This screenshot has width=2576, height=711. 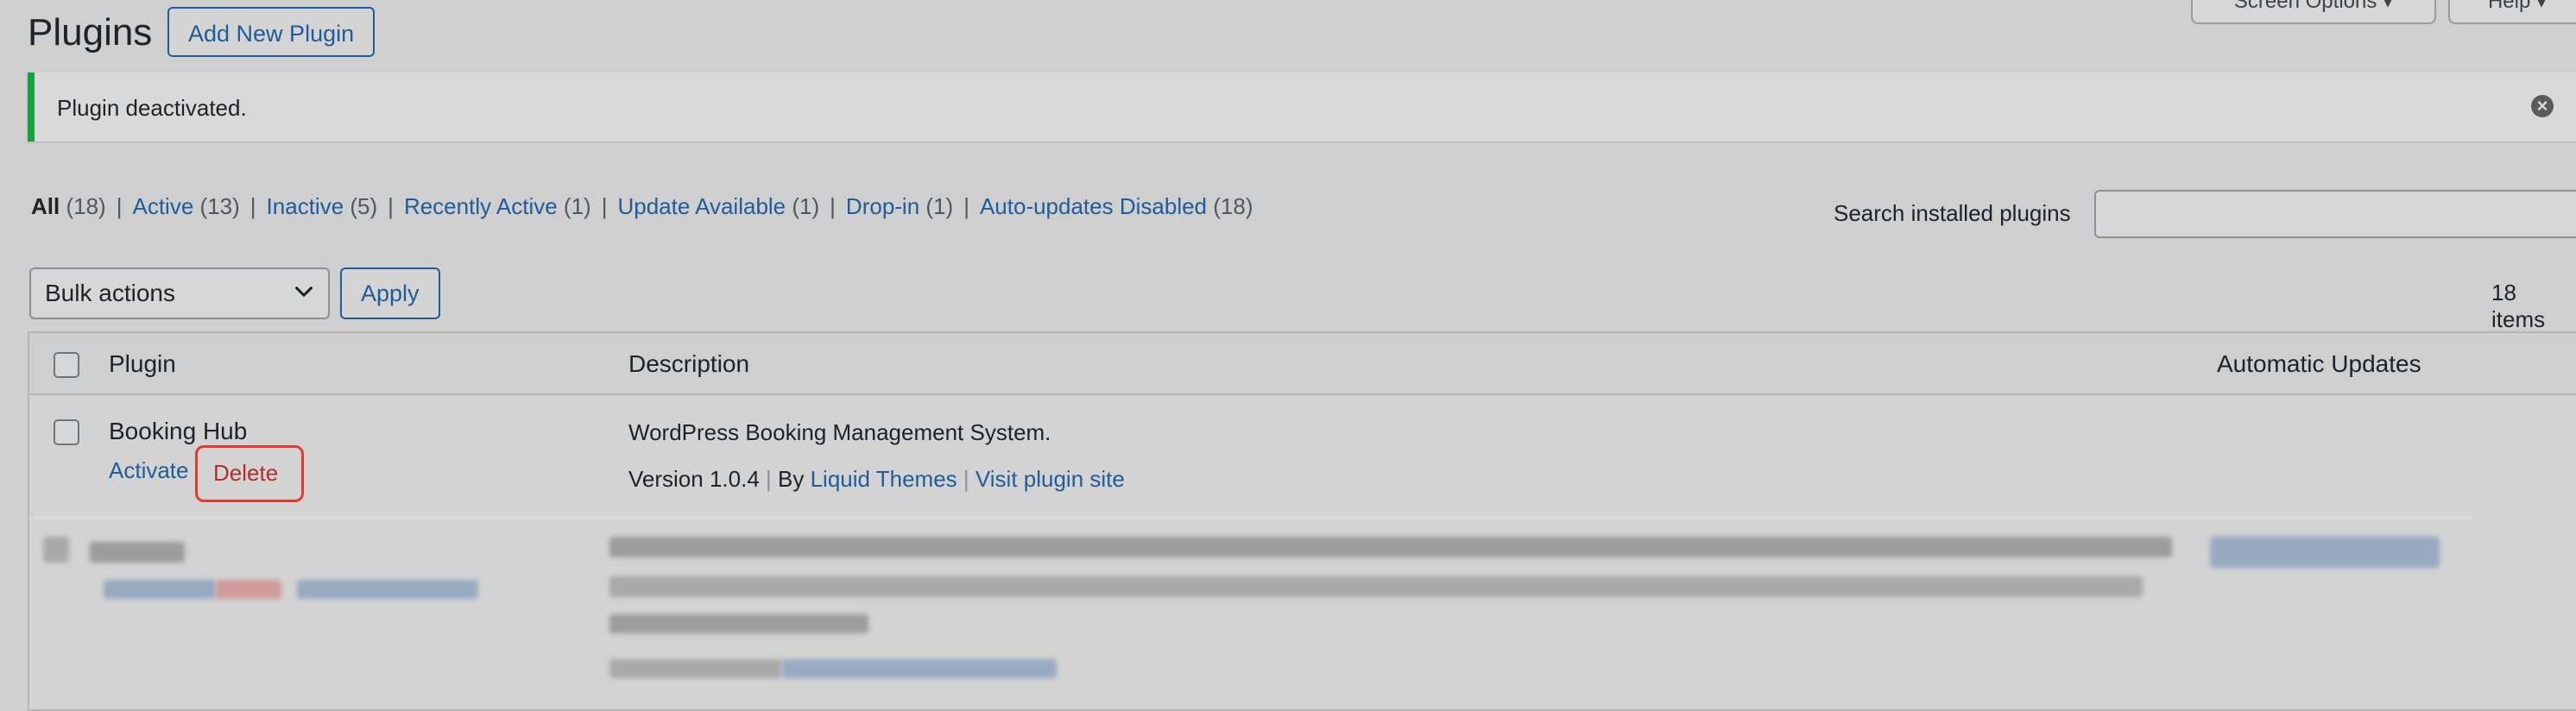 What do you see at coordinates (248, 589) in the screenshot?
I see `blurred-delete-link` at bounding box center [248, 589].